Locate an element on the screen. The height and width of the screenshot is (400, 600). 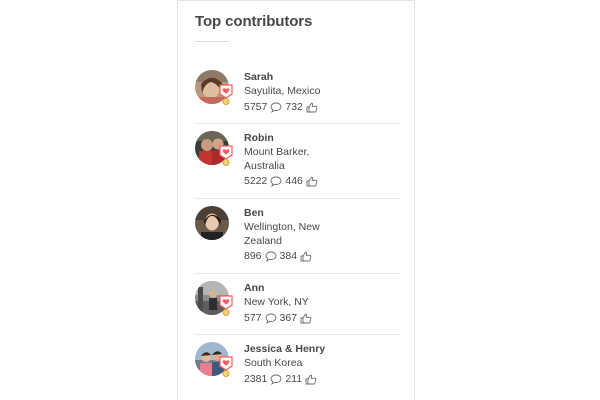
contributor-name: Robin is located at coordinates (319, 138).